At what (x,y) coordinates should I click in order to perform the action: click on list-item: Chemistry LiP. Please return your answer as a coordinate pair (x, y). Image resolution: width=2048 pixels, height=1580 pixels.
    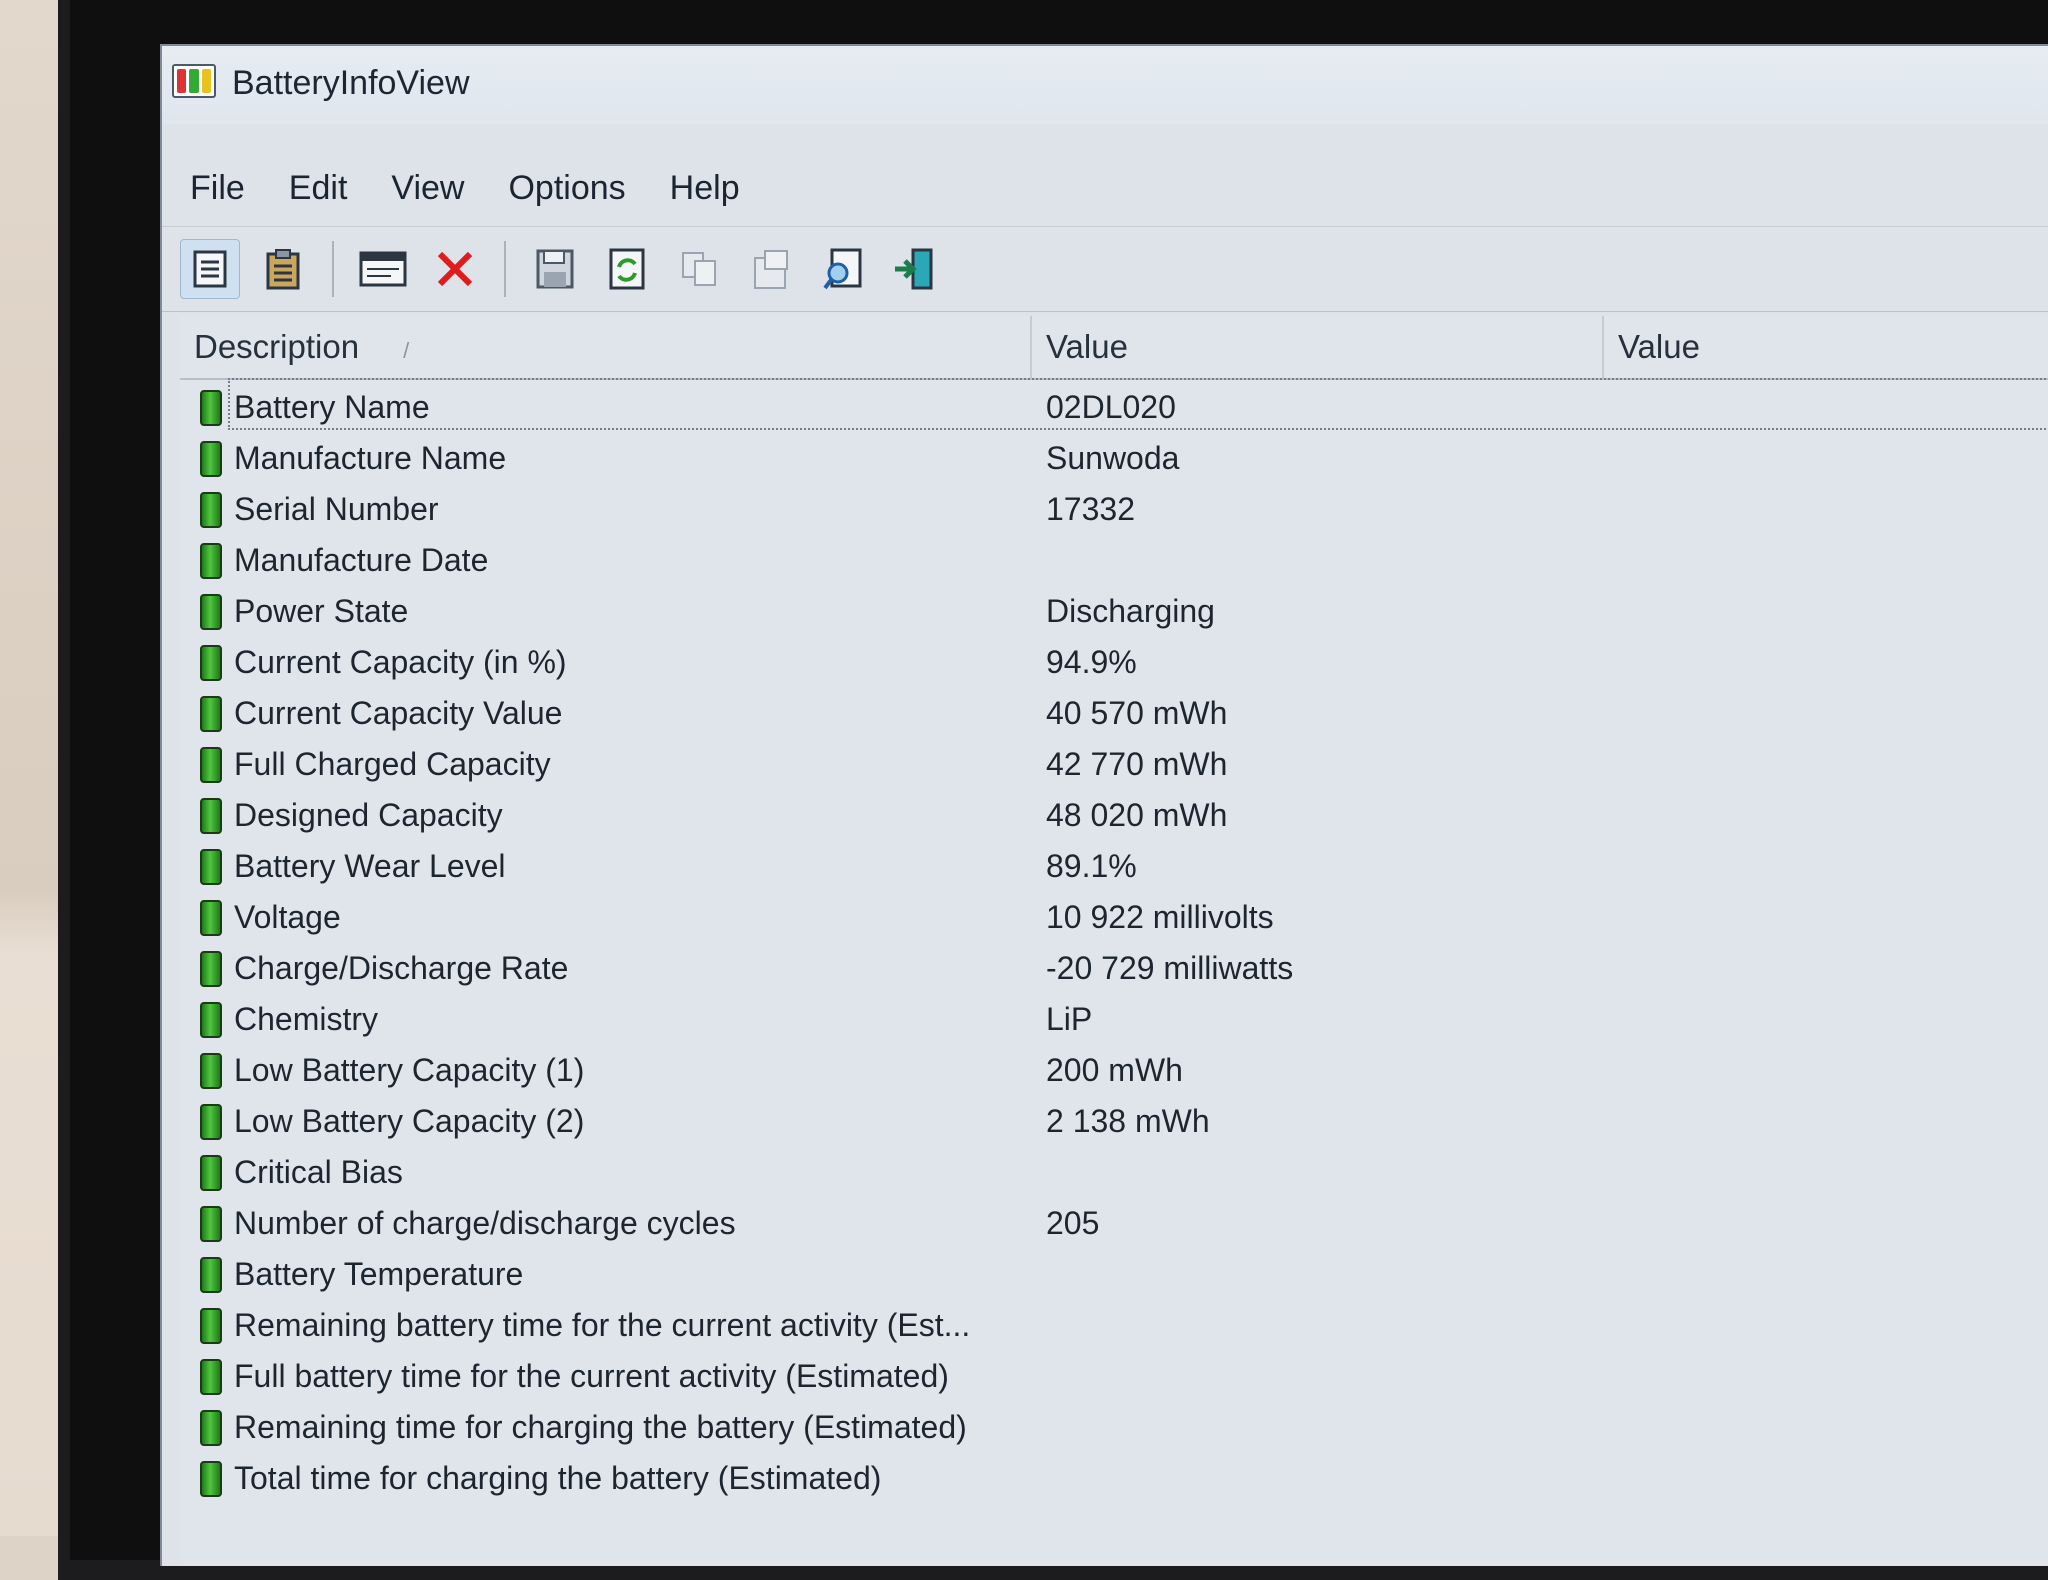
    Looking at the image, I should click on (1114, 1019).